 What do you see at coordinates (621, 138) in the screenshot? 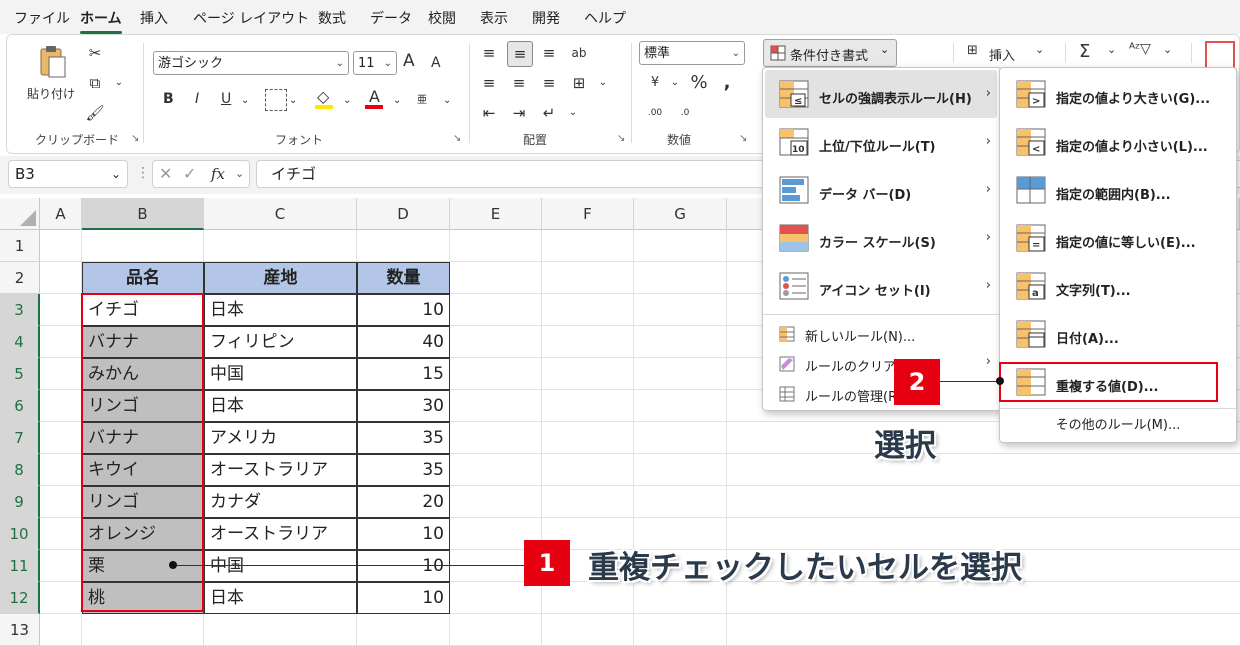
I see `alignment-launcher-icon: ↘` at bounding box center [621, 138].